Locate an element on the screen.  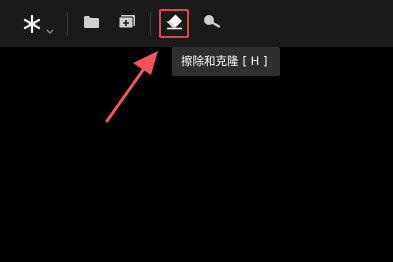
sparkle-menu-button is located at coordinates (39, 24).